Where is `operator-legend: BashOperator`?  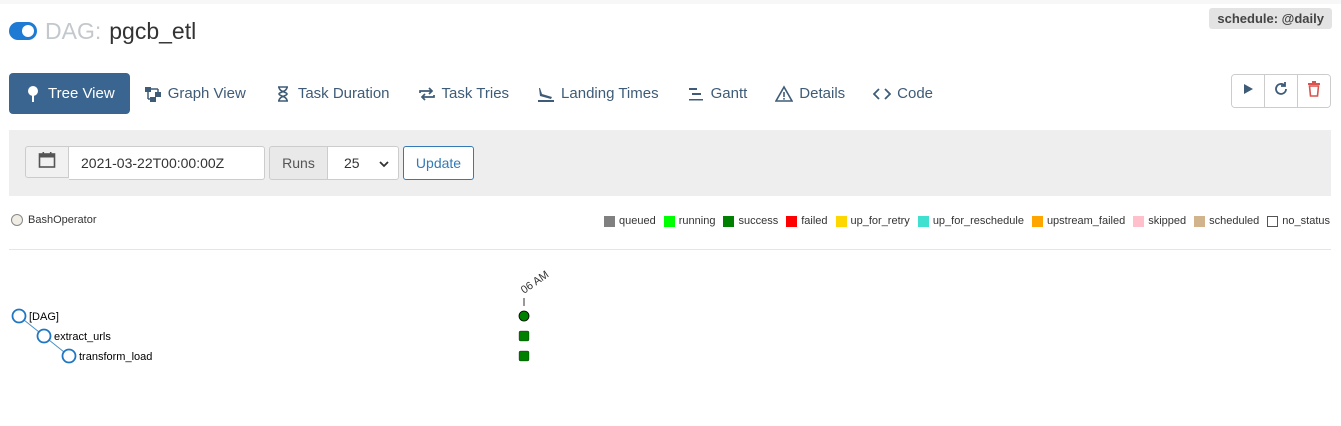
operator-legend: BashOperator is located at coordinates (53, 220).